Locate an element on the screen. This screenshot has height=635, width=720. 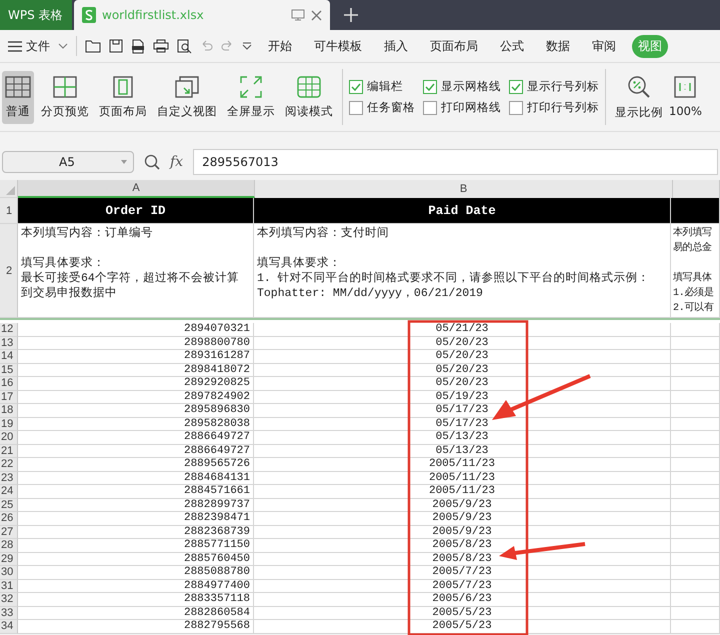
row-header: 24 is located at coordinates (9, 491).